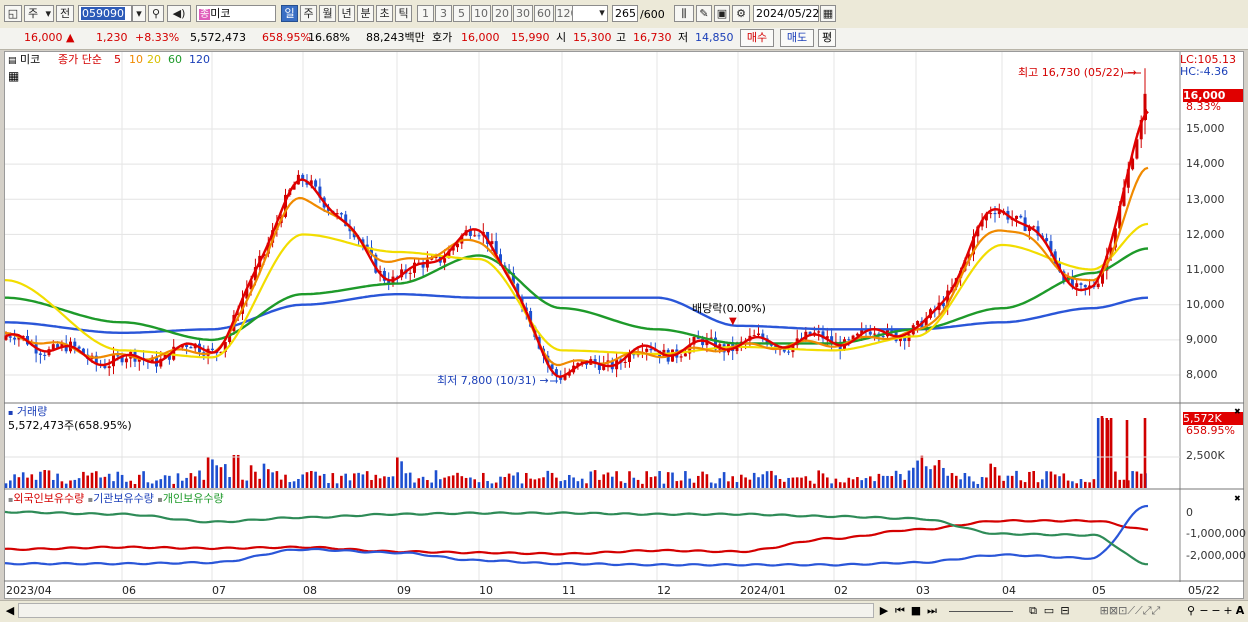 Image resolution: width=1248 pixels, height=622 pixels. I want to click on date-input: 2024/05/22, so click(786, 13).